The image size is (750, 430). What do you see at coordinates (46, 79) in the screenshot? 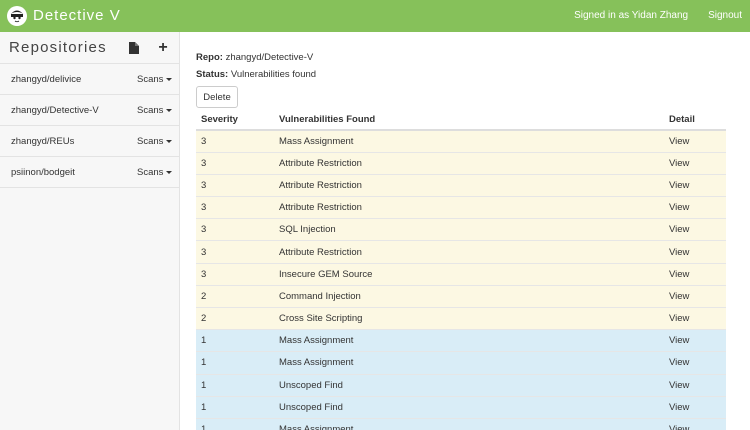
I see `repo-name: zhangyd/delivice` at bounding box center [46, 79].